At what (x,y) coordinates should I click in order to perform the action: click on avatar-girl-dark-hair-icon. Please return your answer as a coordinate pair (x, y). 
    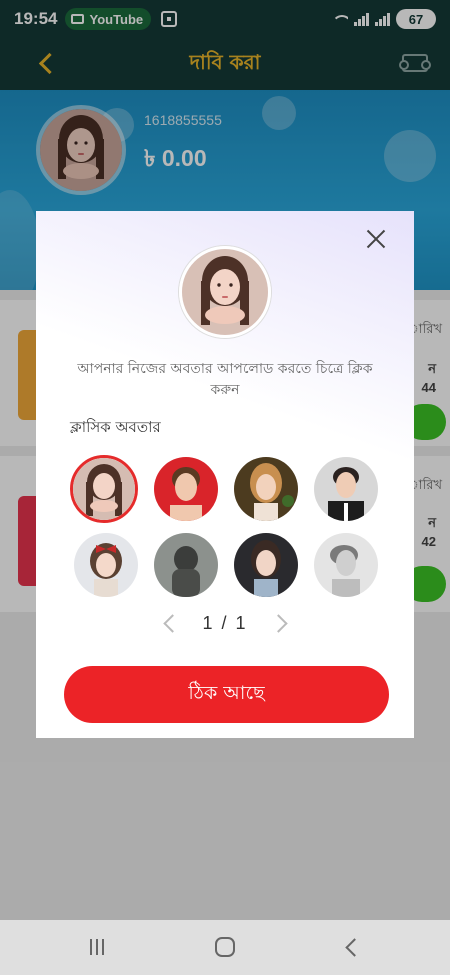
    Looking at the image, I should click on (266, 565).